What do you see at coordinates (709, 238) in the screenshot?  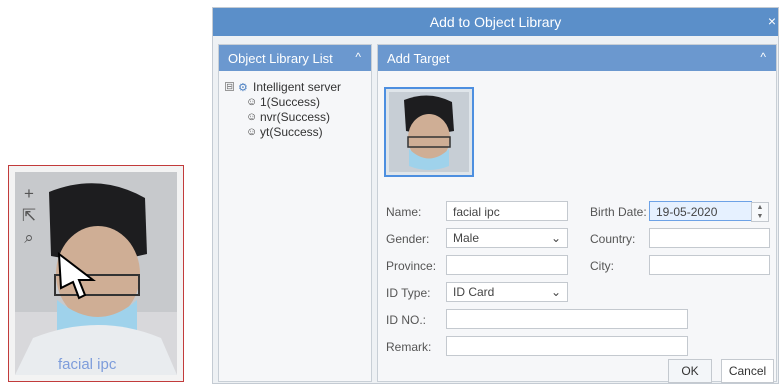 I see `country-input` at bounding box center [709, 238].